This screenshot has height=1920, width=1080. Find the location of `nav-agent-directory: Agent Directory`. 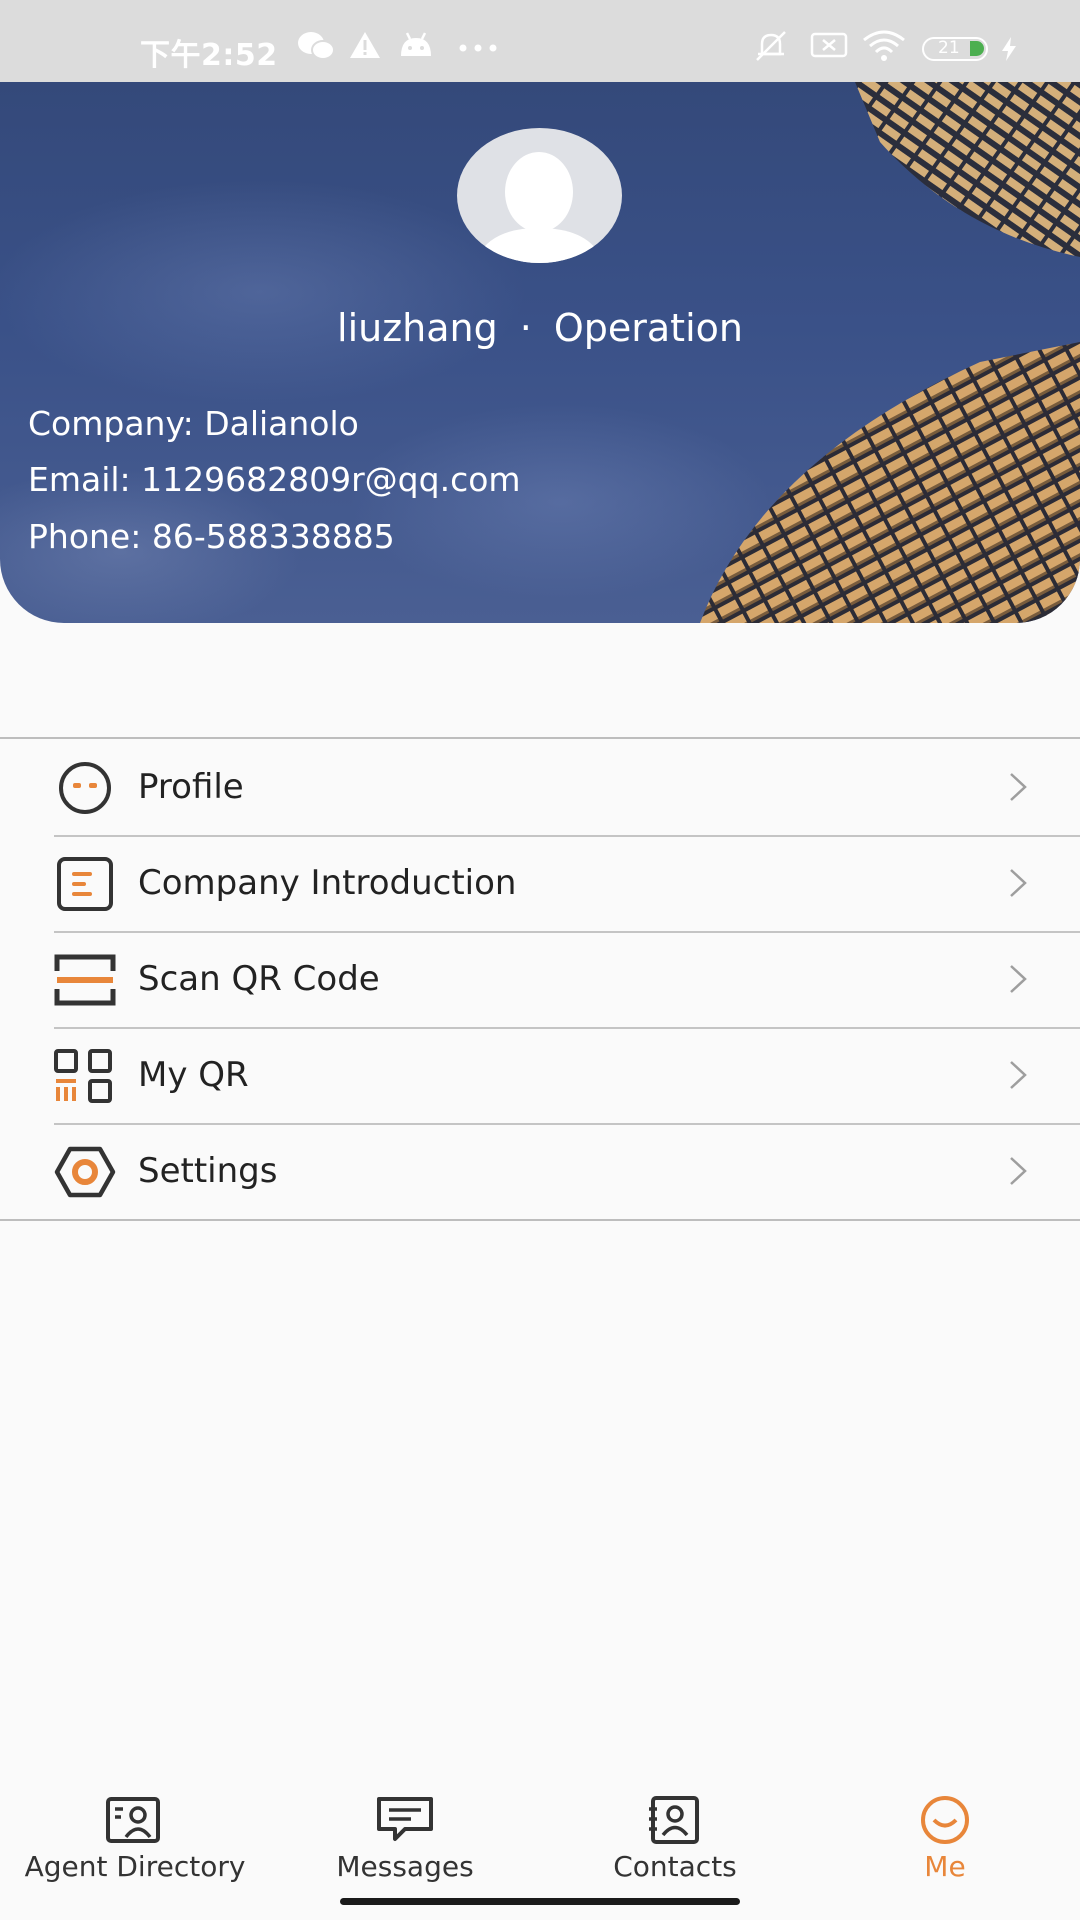

nav-agent-directory: Agent Directory is located at coordinates (135, 1835).